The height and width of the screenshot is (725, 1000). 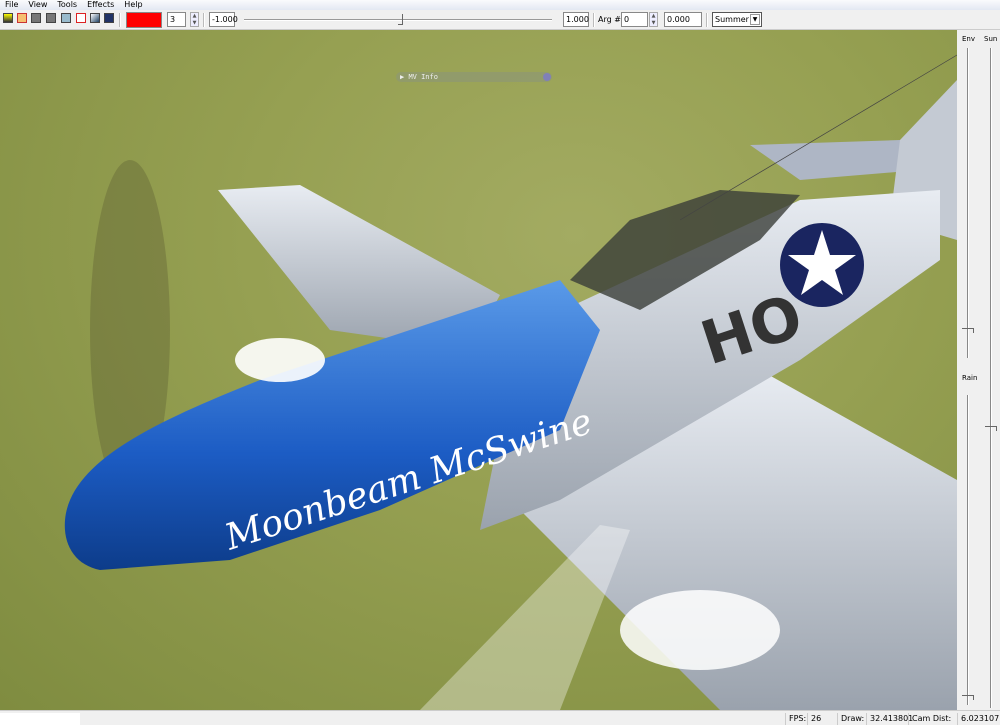 What do you see at coordinates (929, 719) in the screenshot?
I see `cam-dist-label: Cam Dist:` at bounding box center [929, 719].